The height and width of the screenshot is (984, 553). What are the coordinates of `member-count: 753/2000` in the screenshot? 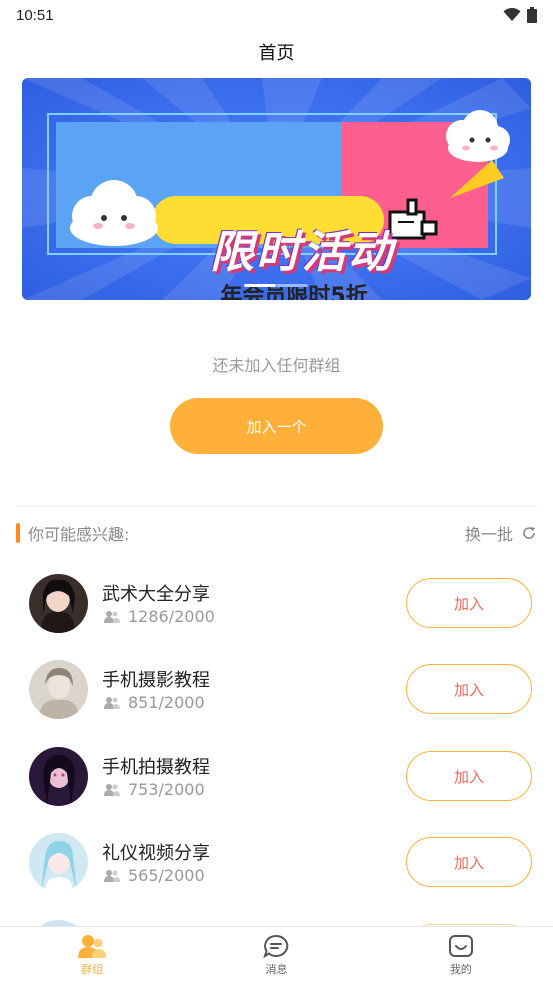 It's located at (166, 789).